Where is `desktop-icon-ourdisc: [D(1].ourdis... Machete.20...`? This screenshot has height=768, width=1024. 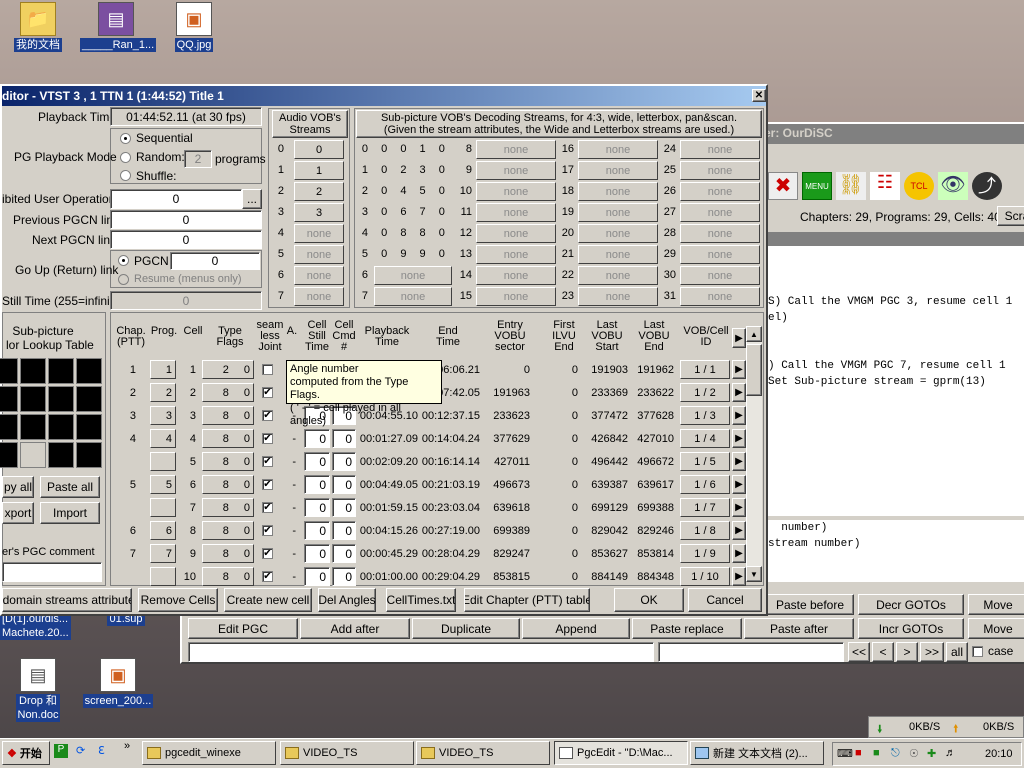 desktop-icon-ourdisc: [D(1].ourdis... Machete.20... is located at coordinates (40, 626).